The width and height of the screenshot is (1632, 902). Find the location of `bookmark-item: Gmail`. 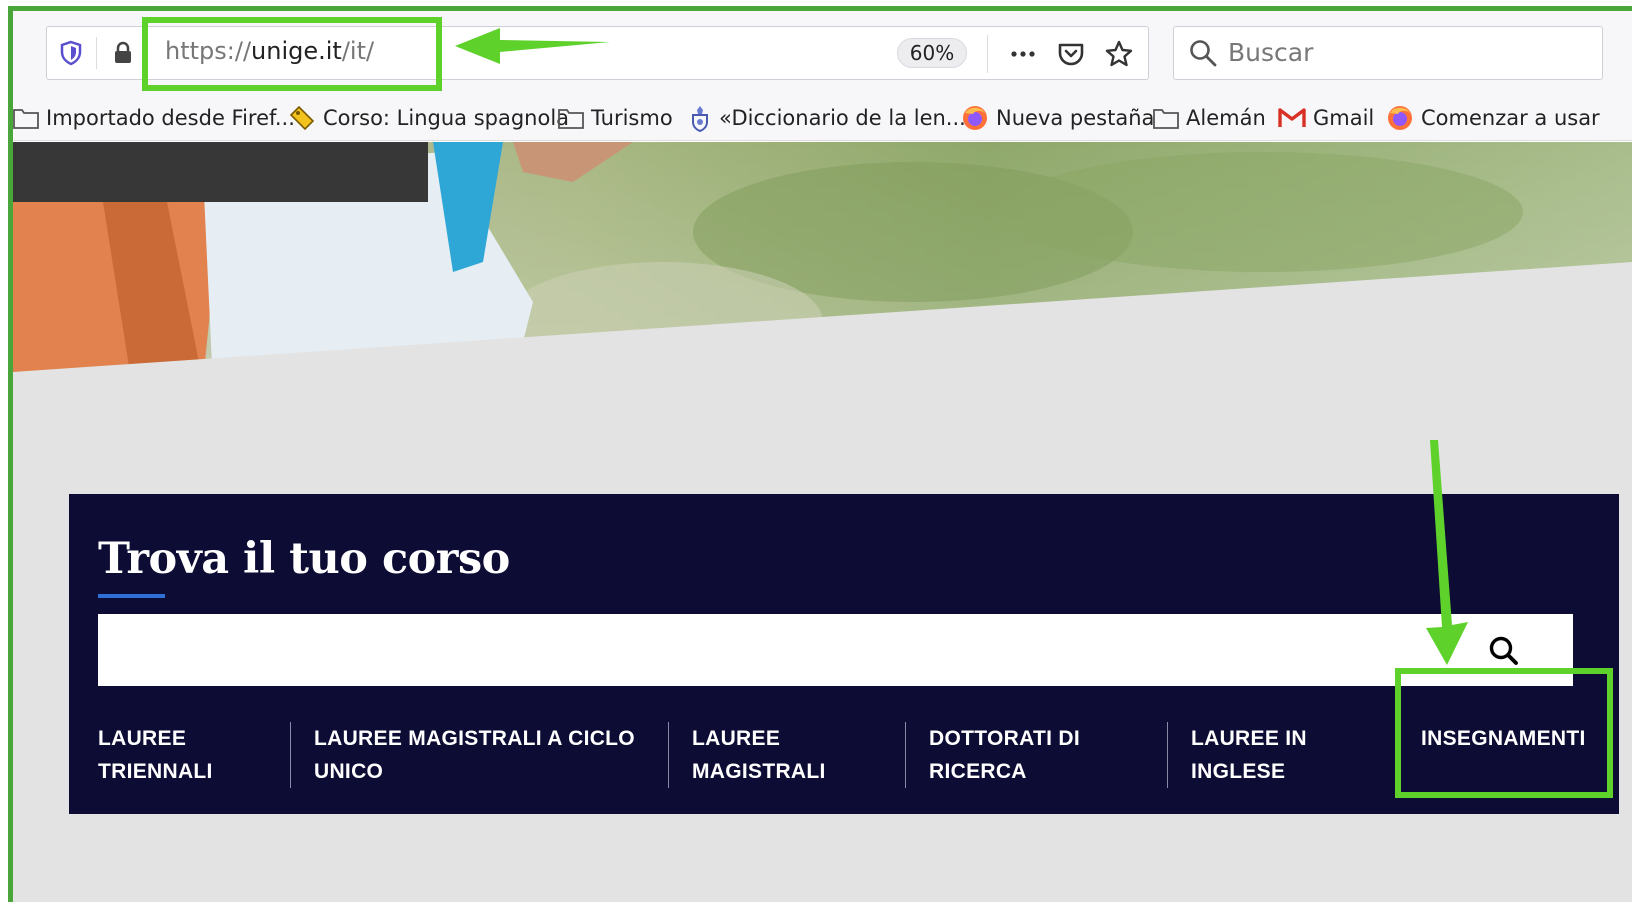

bookmark-item: Gmail is located at coordinates (1326, 118).